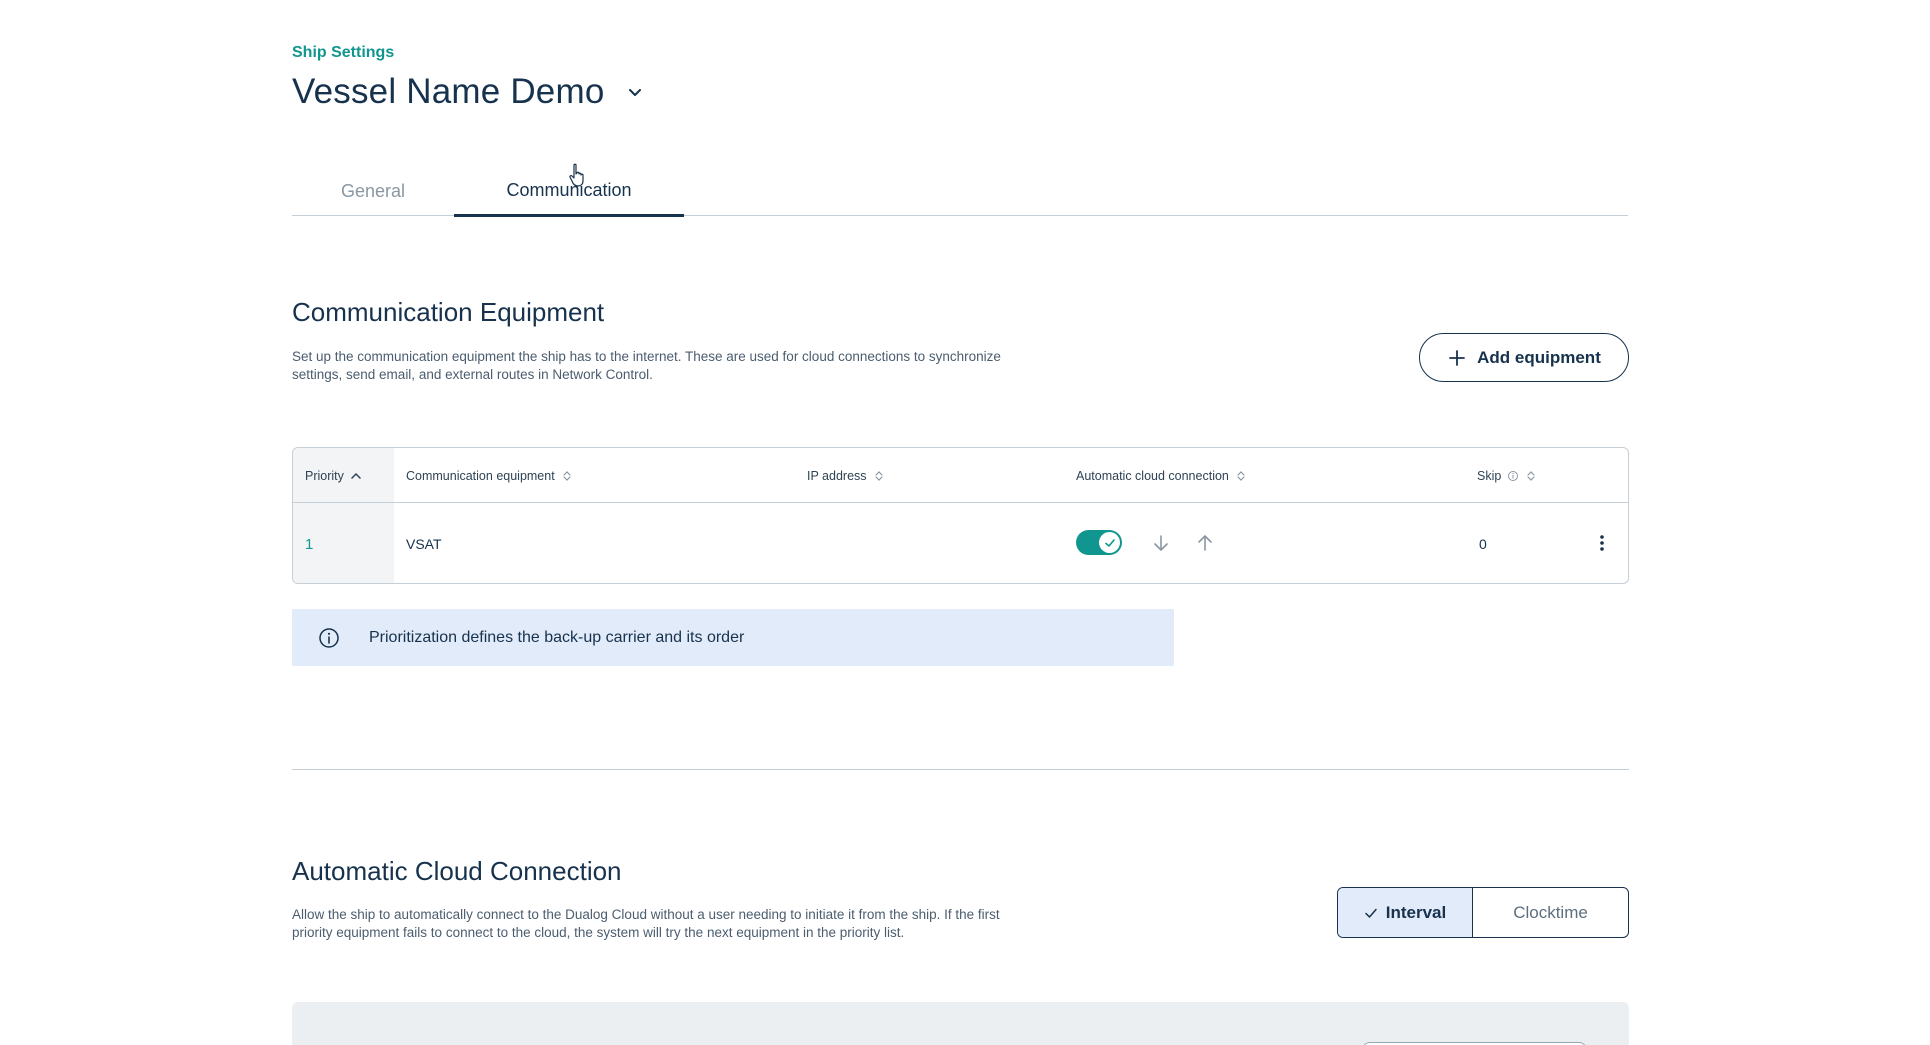 The image size is (1930, 1045). Describe the element at coordinates (1205, 543) in the screenshot. I see `move-up-icon` at that location.